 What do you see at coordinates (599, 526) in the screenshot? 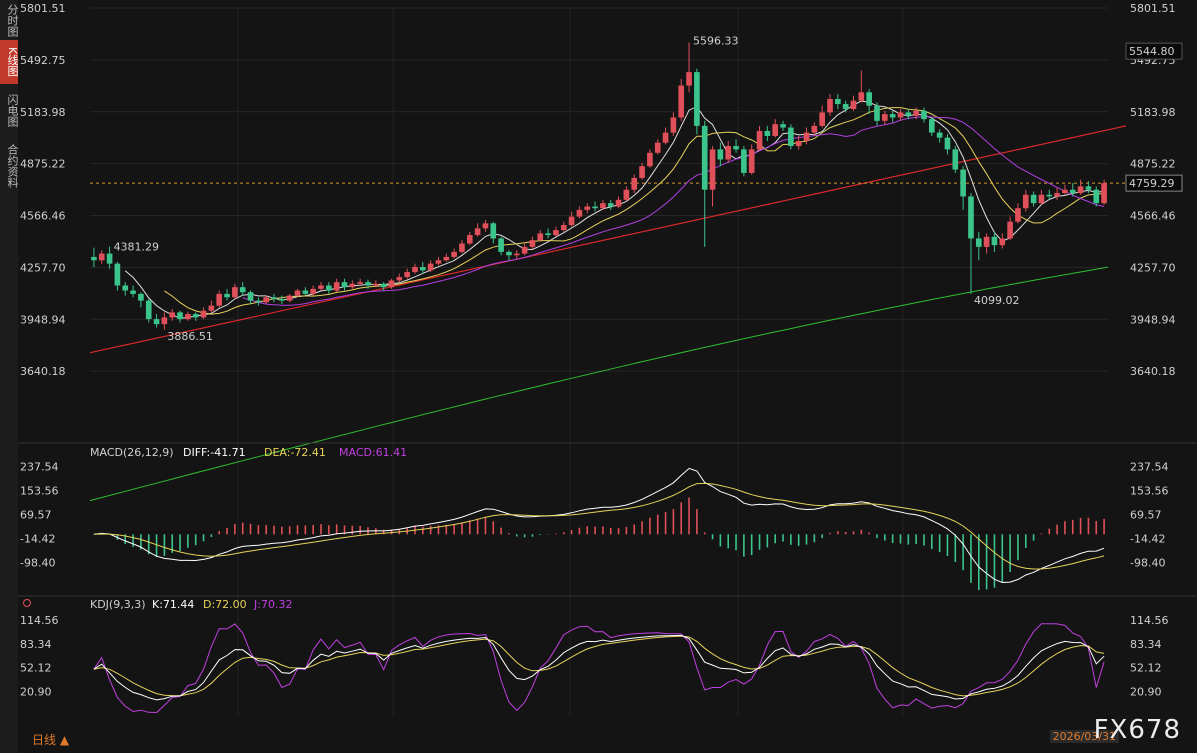
I see `macd-dea-line` at bounding box center [599, 526].